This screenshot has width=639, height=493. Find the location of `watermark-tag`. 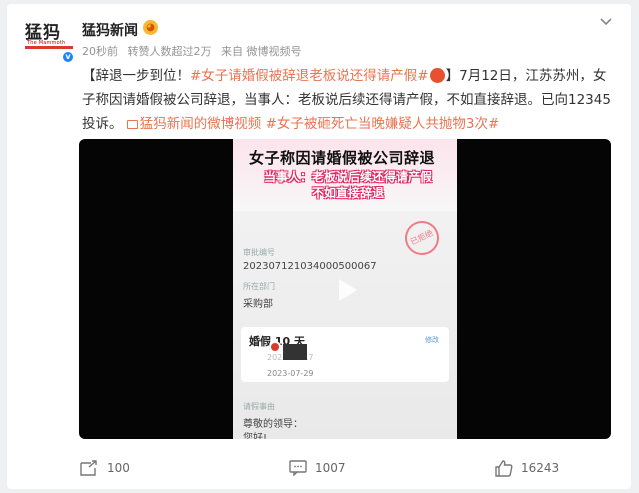

watermark-tag is located at coordinates (295, 352).